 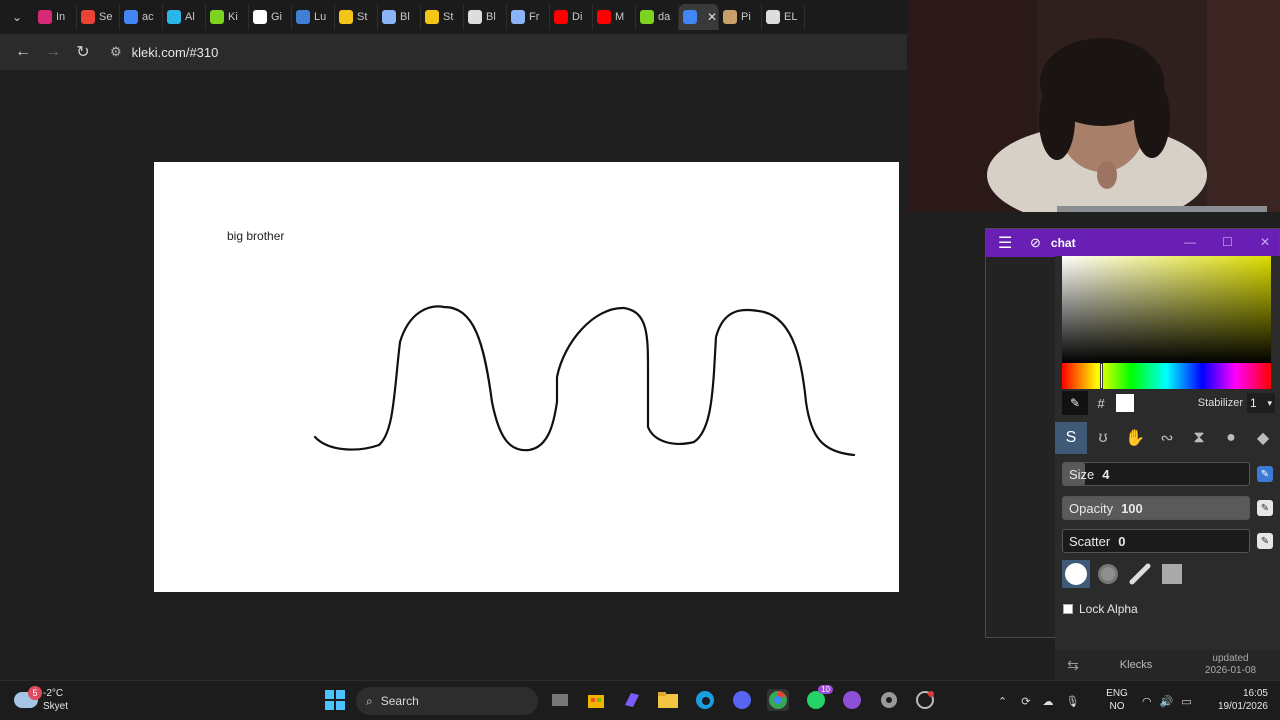 What do you see at coordinates (491, 17) in the screenshot?
I see `tab-label: Bl` at bounding box center [491, 17].